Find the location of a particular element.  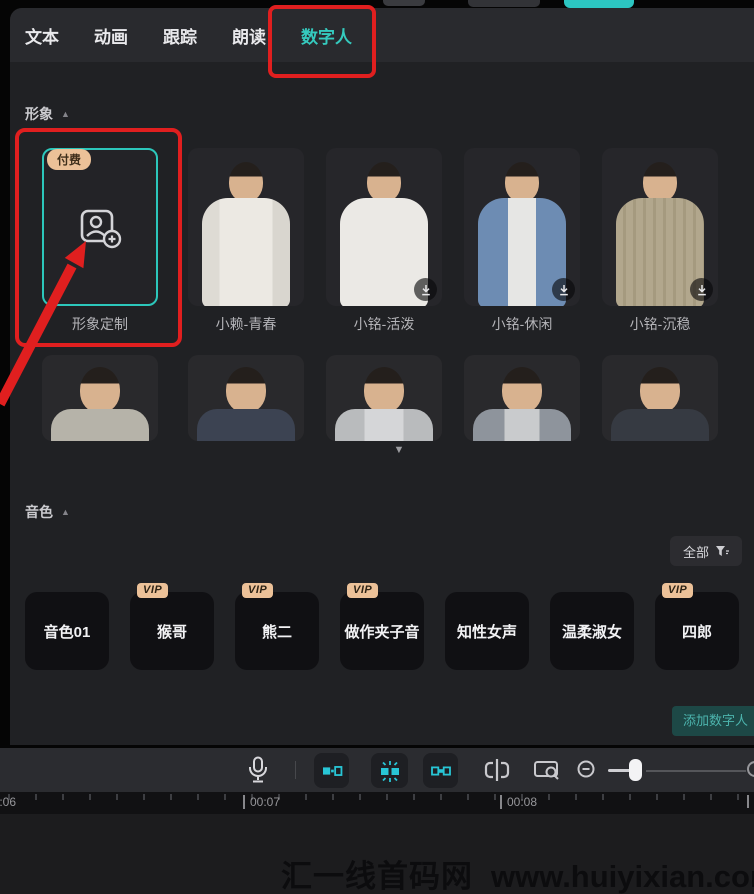

zoom-in-icon is located at coordinates (750, 769).